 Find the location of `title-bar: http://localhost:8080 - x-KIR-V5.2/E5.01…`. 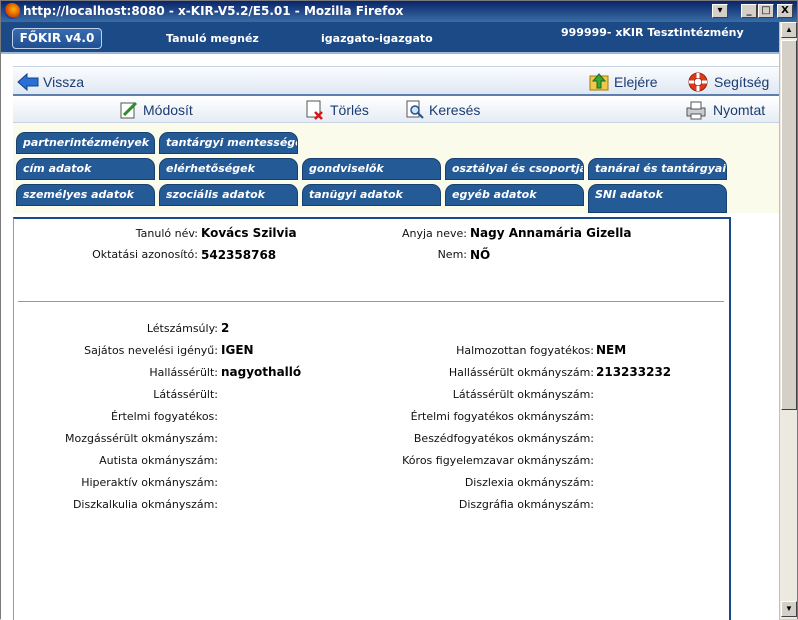

title-bar: http://localhost:8080 - x-KIR-V5.2/E5.01… is located at coordinates (399, 11).